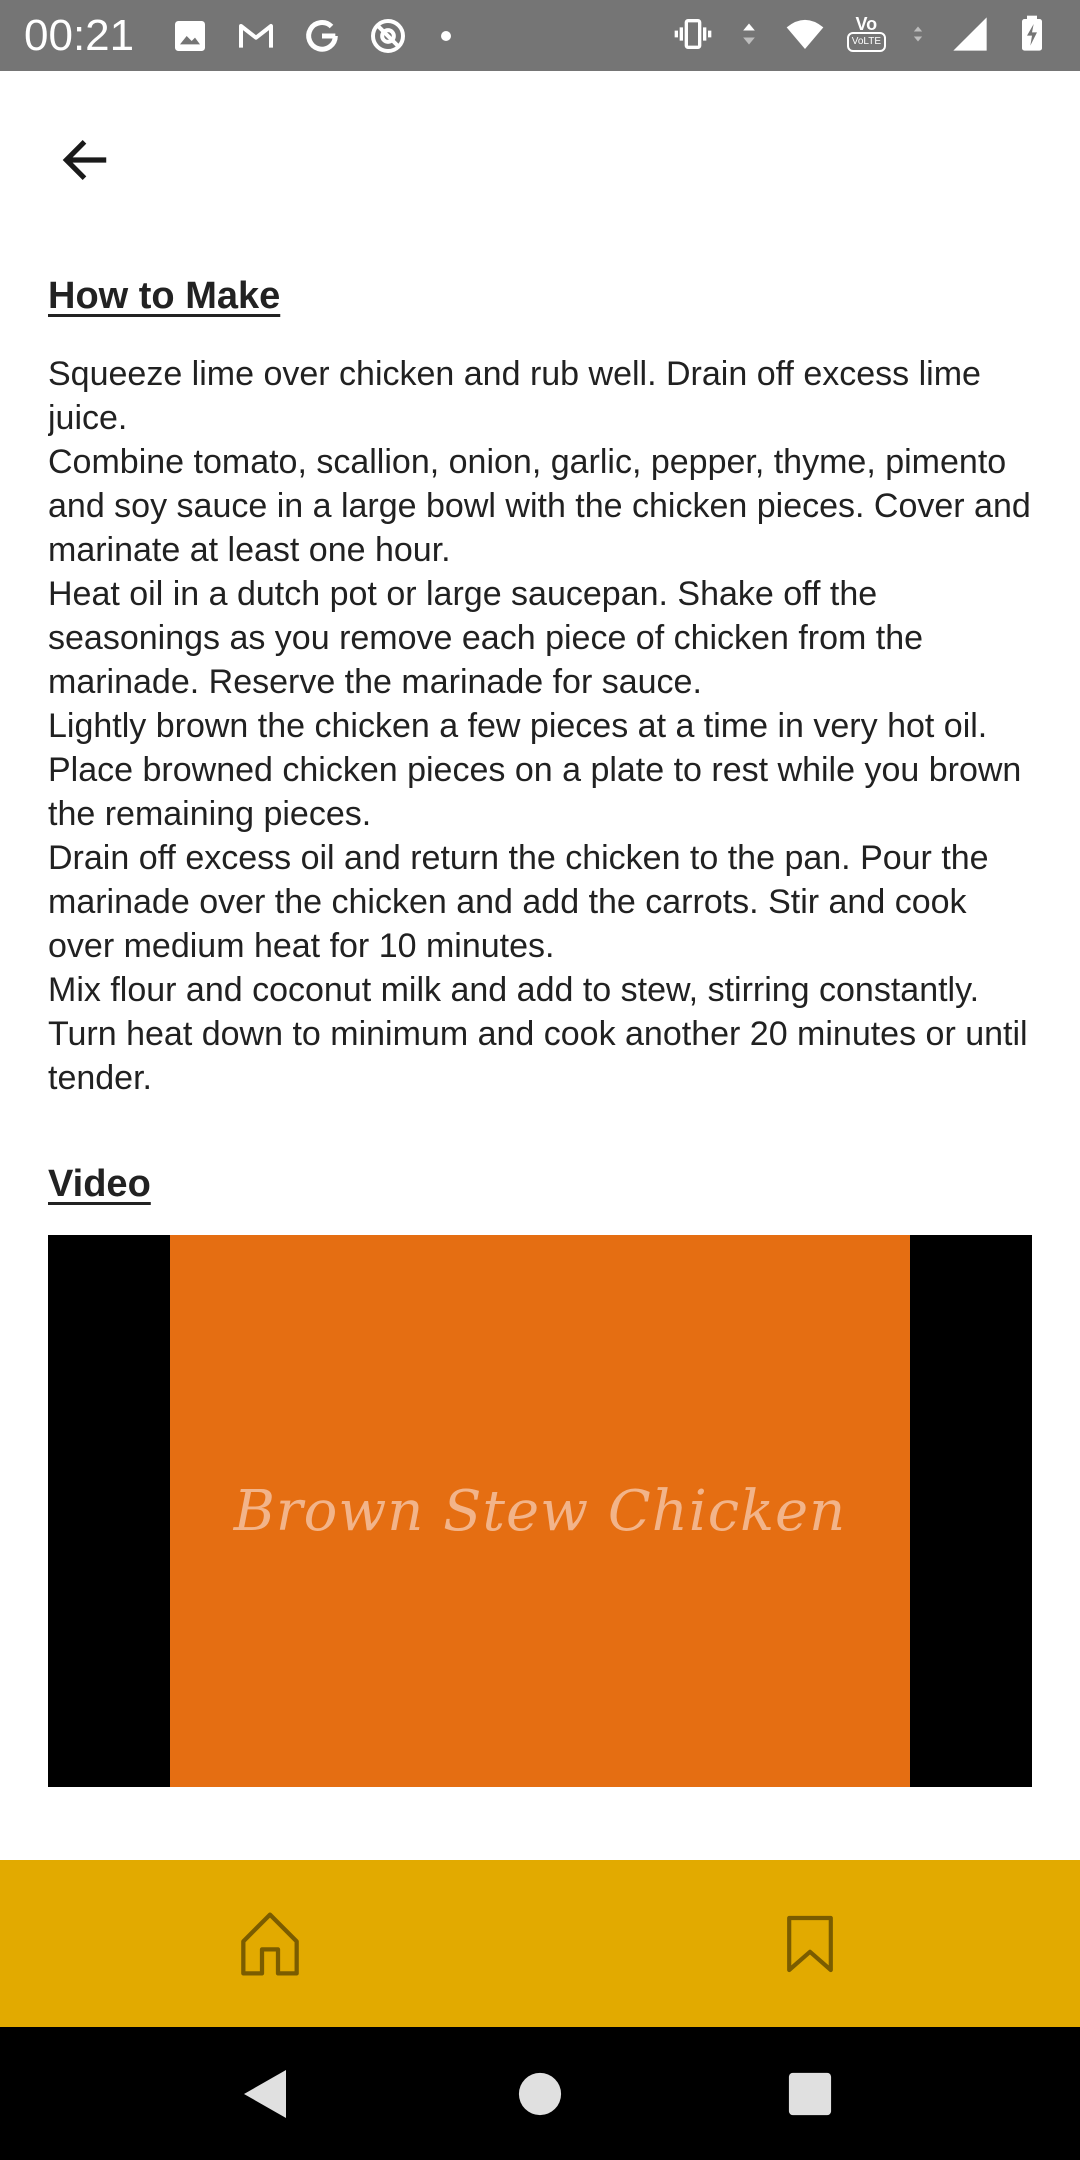  I want to click on status-system-icons: Vo VoLTE, so click(862, 34).